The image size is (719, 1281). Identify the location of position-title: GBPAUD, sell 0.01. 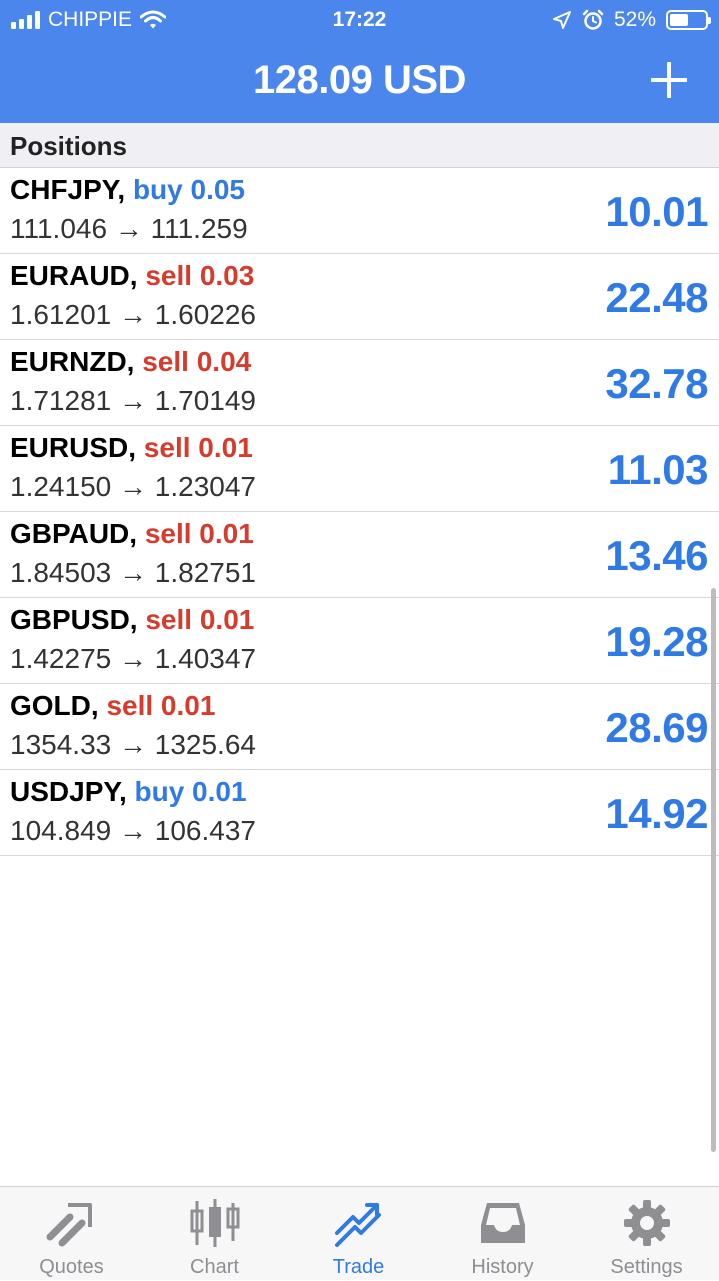
(132, 534).